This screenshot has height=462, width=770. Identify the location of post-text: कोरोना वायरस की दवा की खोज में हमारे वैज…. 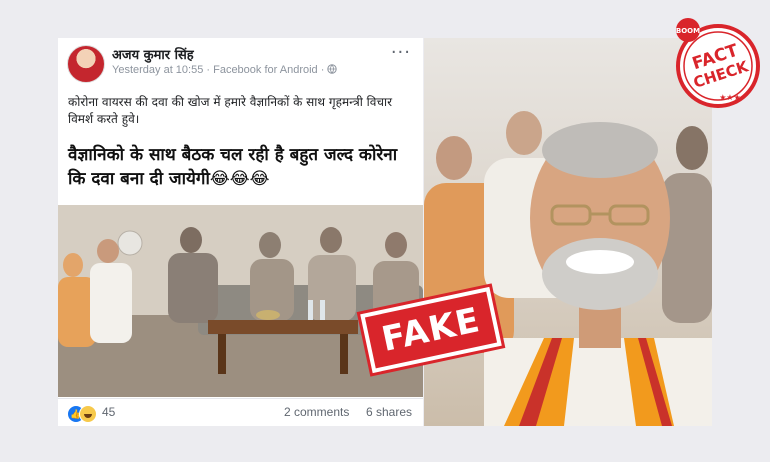
(230, 110).